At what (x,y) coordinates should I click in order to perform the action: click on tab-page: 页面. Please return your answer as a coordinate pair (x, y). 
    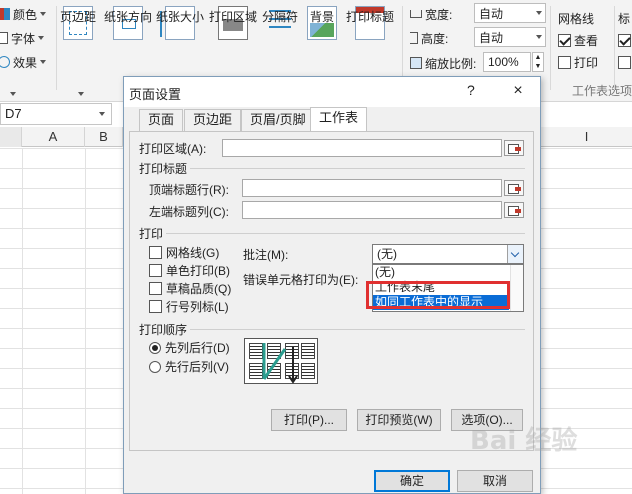
    Looking at the image, I should click on (161, 120).